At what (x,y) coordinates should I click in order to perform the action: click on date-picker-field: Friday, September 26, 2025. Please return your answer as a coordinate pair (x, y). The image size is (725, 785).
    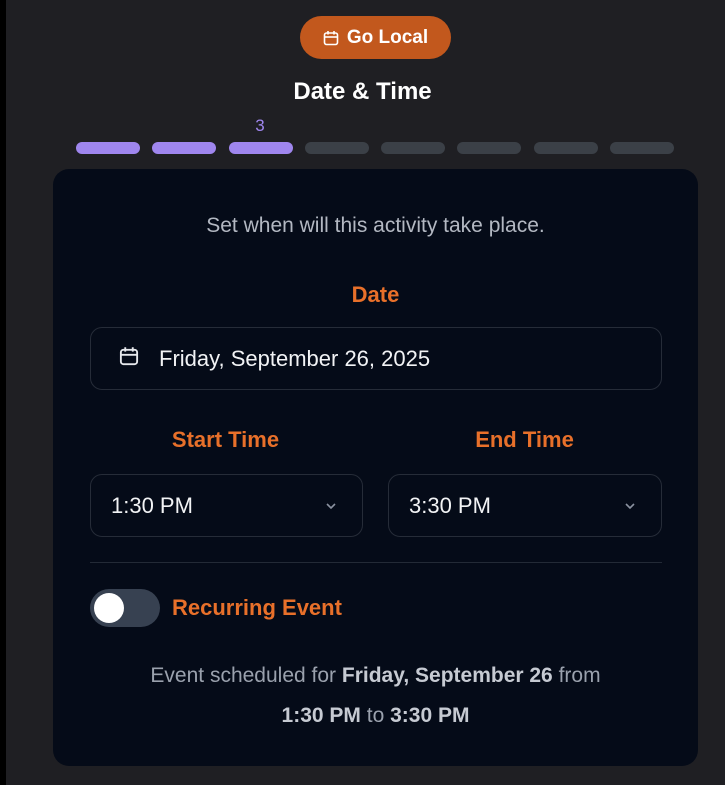
    Looking at the image, I should click on (376, 358).